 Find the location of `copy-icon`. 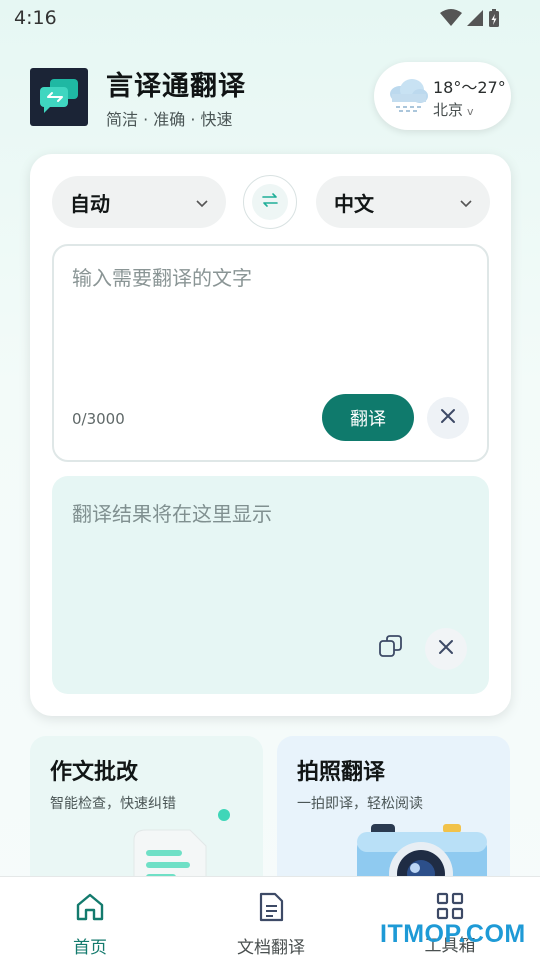

copy-icon is located at coordinates (391, 648).